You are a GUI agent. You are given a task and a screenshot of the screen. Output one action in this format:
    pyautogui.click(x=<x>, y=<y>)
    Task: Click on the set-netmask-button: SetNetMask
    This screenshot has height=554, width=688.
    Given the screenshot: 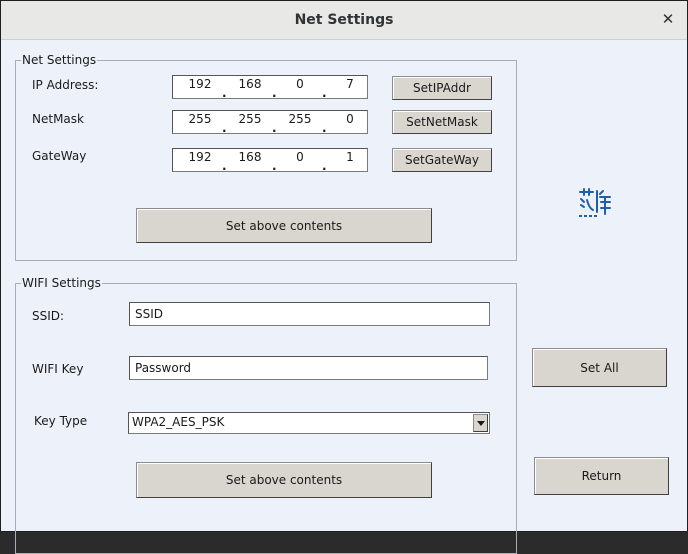 What is the action you would take?
    pyautogui.click(x=442, y=122)
    